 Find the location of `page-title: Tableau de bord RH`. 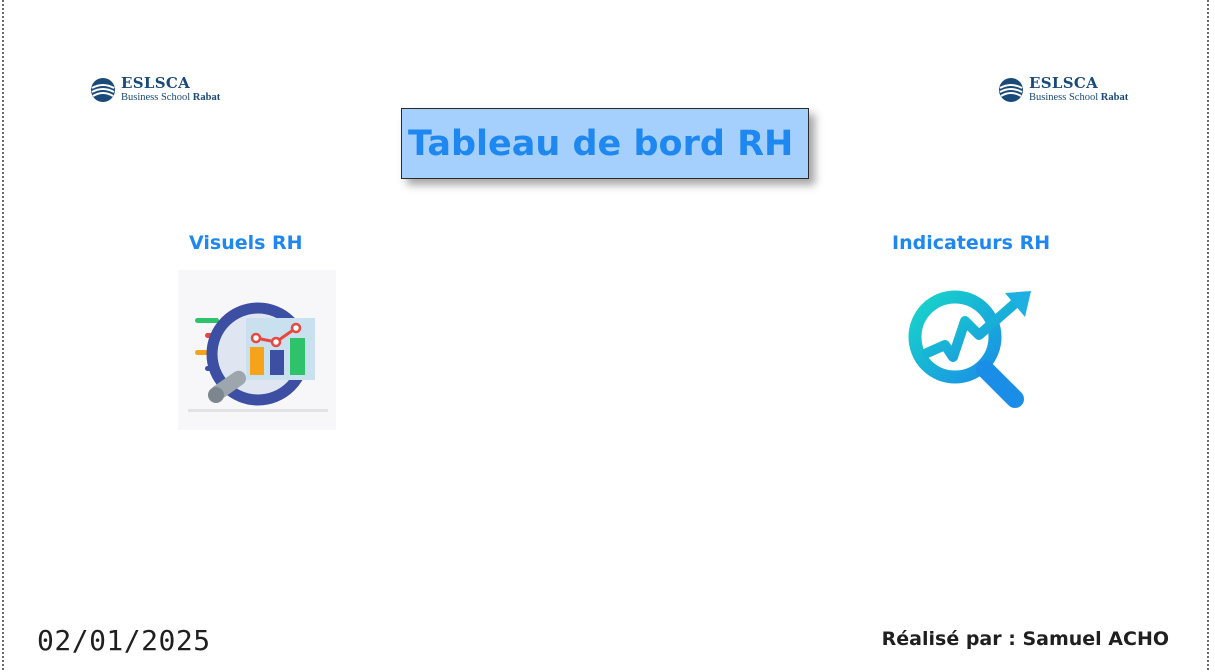

page-title: Tableau de bord RH is located at coordinates (601, 143).